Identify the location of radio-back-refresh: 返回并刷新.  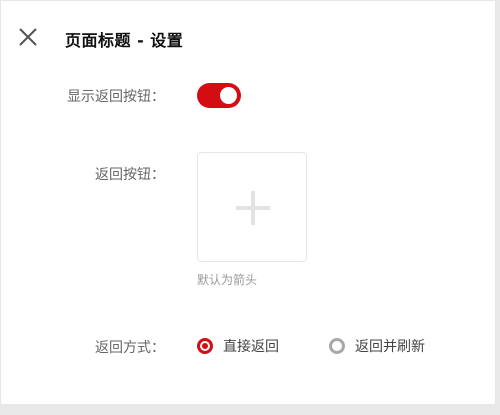
(377, 346).